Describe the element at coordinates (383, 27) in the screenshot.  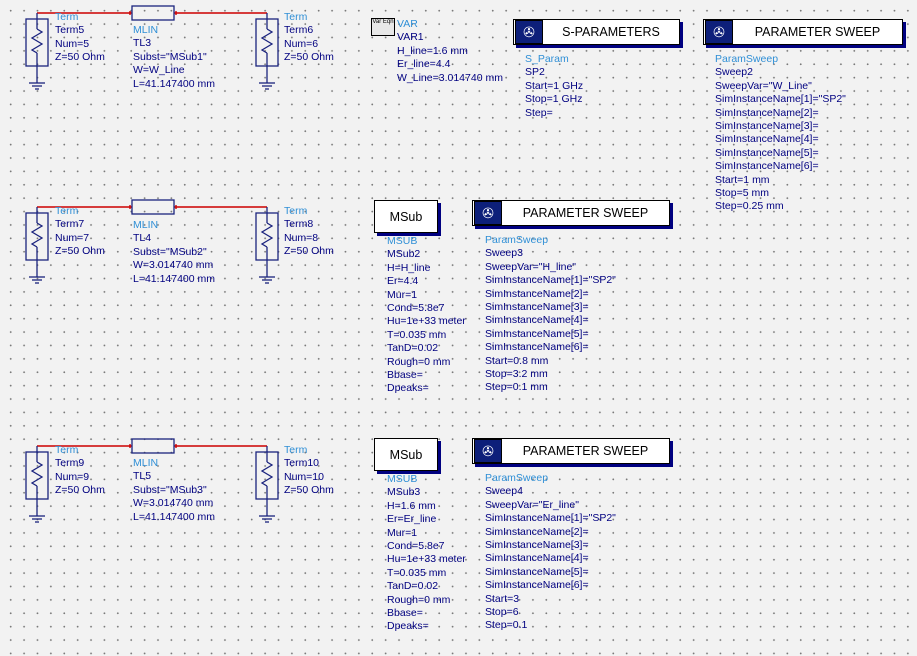
I see `var-eqn-icon: Var Eqn` at that location.